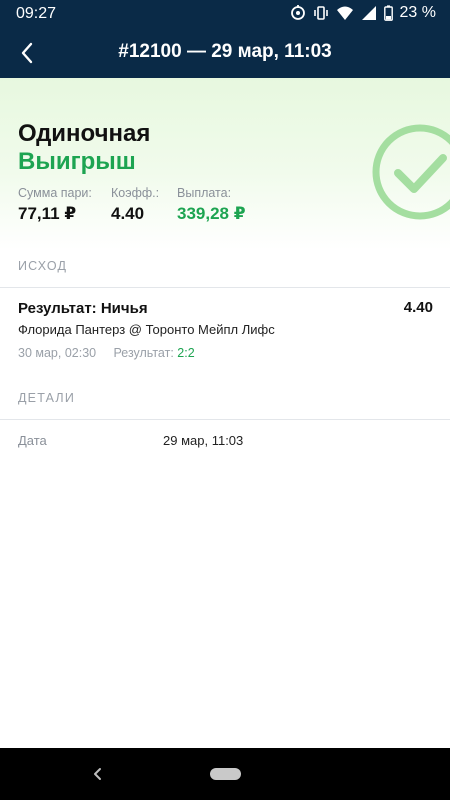 The height and width of the screenshot is (800, 450). What do you see at coordinates (321, 13) in the screenshot?
I see `vibrate-icon` at bounding box center [321, 13].